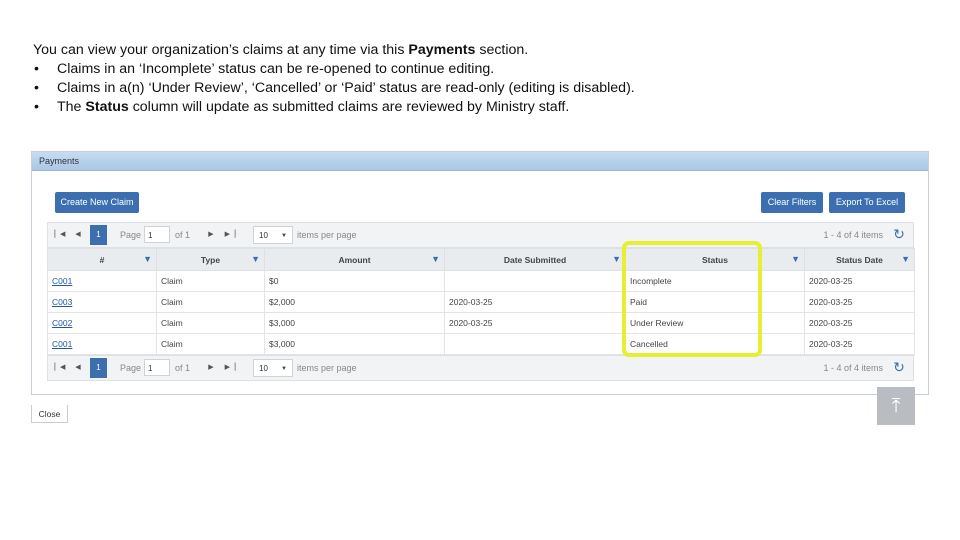 This screenshot has height=540, width=960. What do you see at coordinates (284, 369) in the screenshot?
I see `caret-down-icon: ▼` at bounding box center [284, 369].